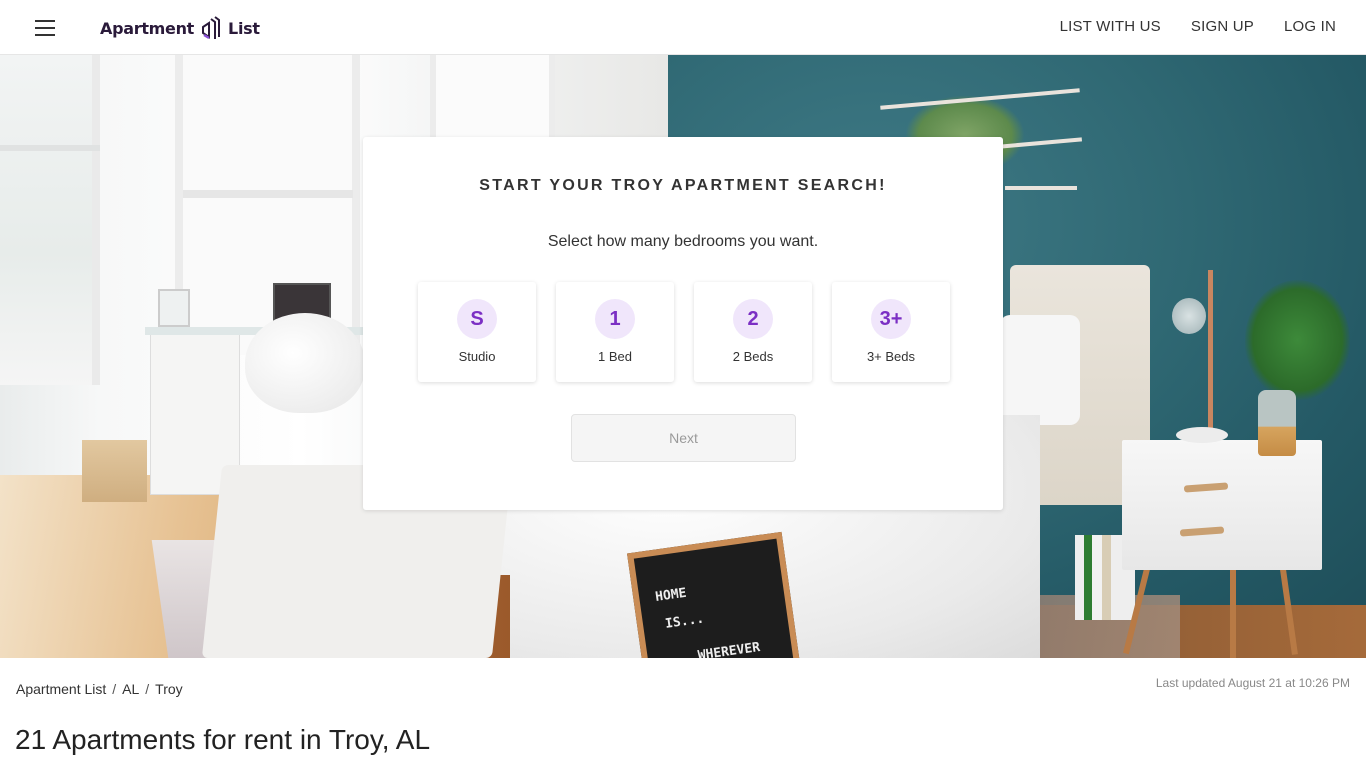 The height and width of the screenshot is (768, 1366). Describe the element at coordinates (615, 356) in the screenshot. I see `bedroom-option-label: 1 Bed` at that location.